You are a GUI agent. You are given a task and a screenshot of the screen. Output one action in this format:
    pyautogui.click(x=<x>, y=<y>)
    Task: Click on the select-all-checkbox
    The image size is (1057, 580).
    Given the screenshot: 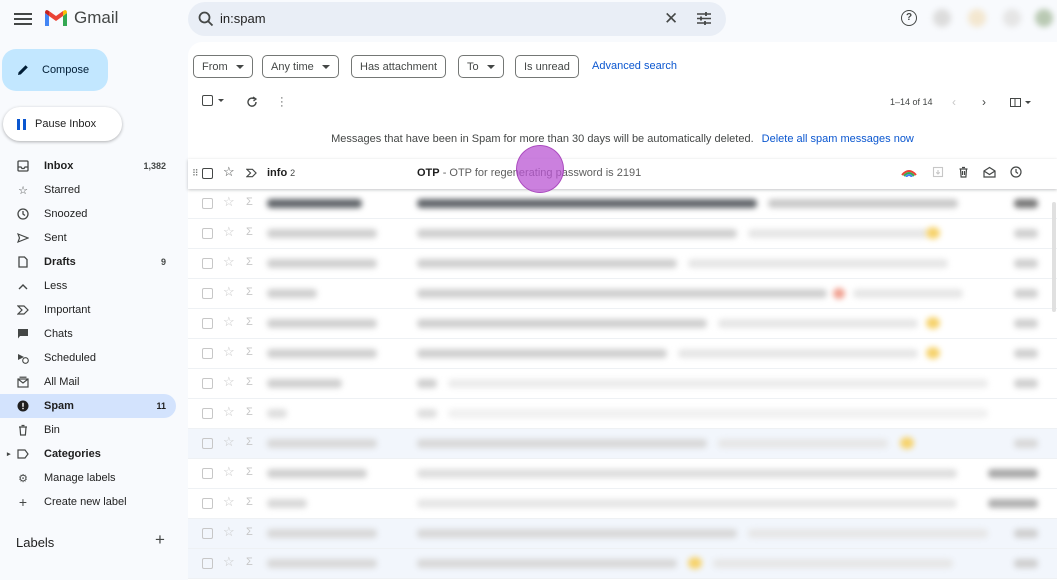 What is the action you would take?
    pyautogui.click(x=207, y=100)
    